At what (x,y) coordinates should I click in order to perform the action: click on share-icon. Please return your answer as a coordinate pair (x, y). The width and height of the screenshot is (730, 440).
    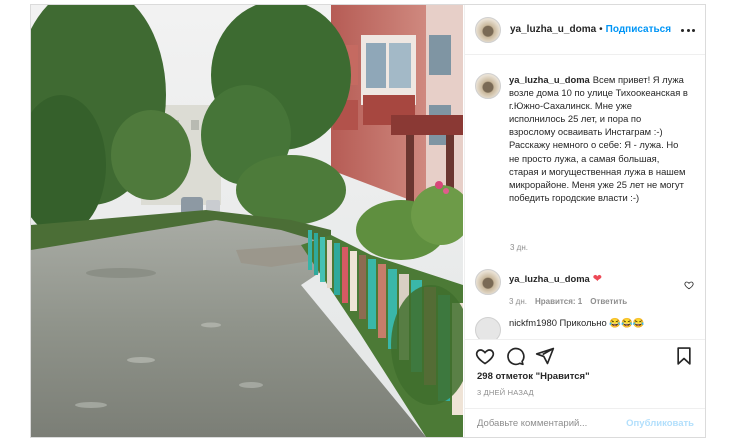
    Looking at the image, I should click on (545, 358).